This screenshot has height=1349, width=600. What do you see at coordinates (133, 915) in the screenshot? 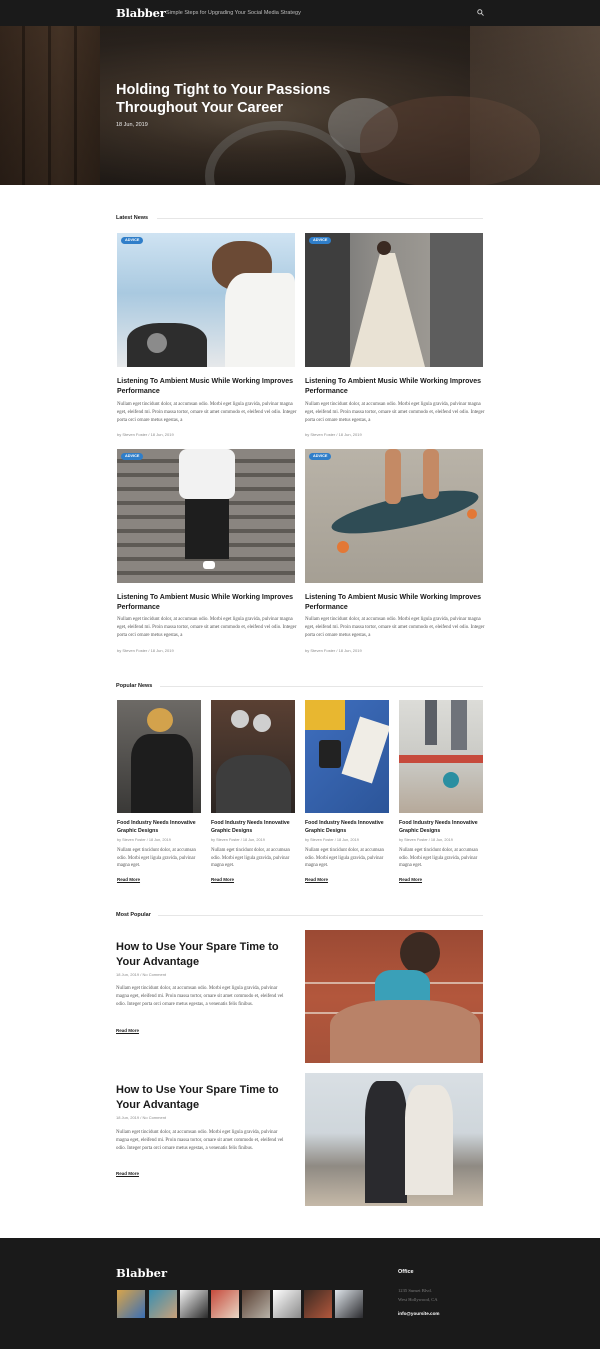
I see `most-popular-heading: Most Popular` at bounding box center [133, 915].